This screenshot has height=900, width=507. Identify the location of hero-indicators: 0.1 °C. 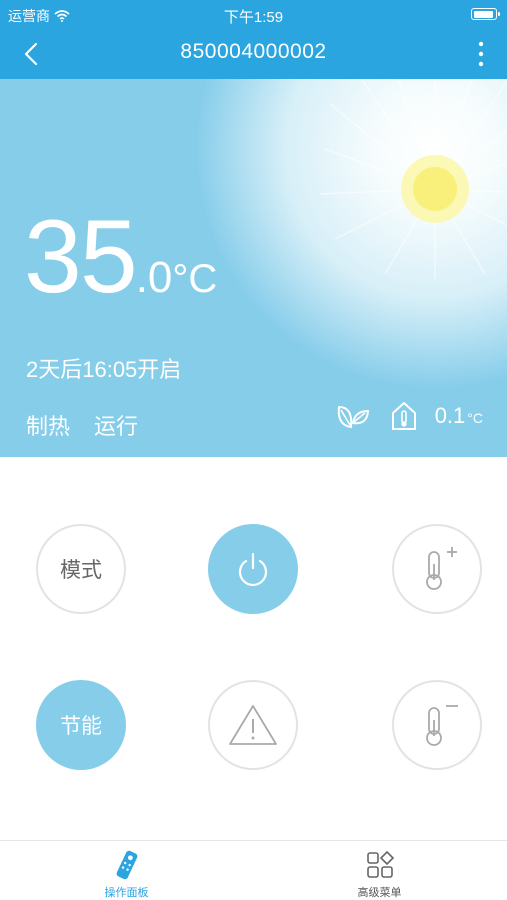
(408, 416).